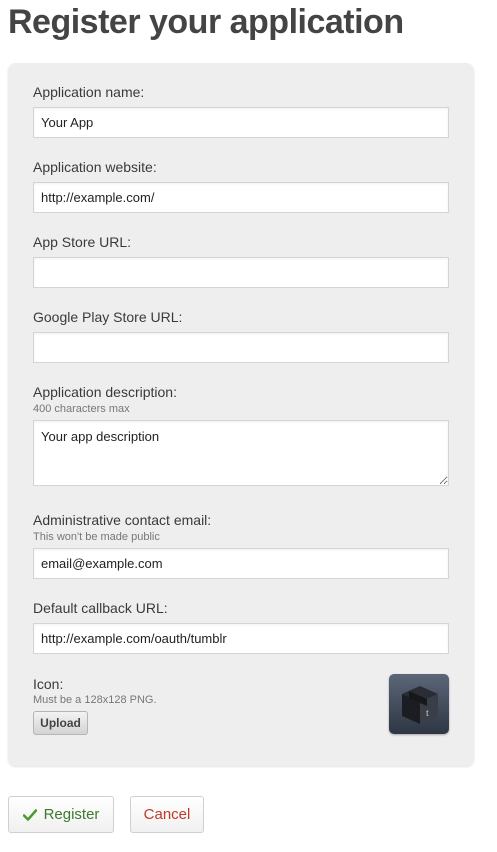 The image size is (497, 852). I want to click on checkmark-icon, so click(29, 814).